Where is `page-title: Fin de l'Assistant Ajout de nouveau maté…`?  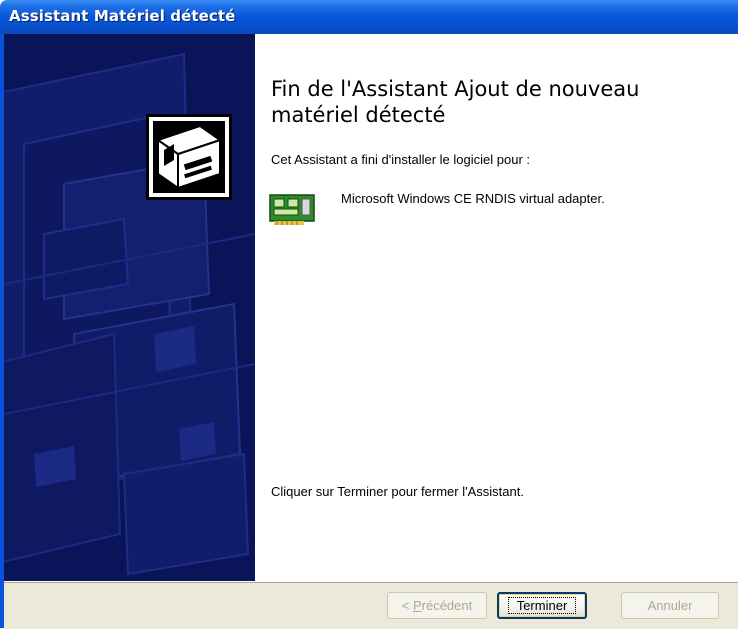 page-title: Fin de l'Assistant Ajout de nouveau maté… is located at coordinates (455, 102).